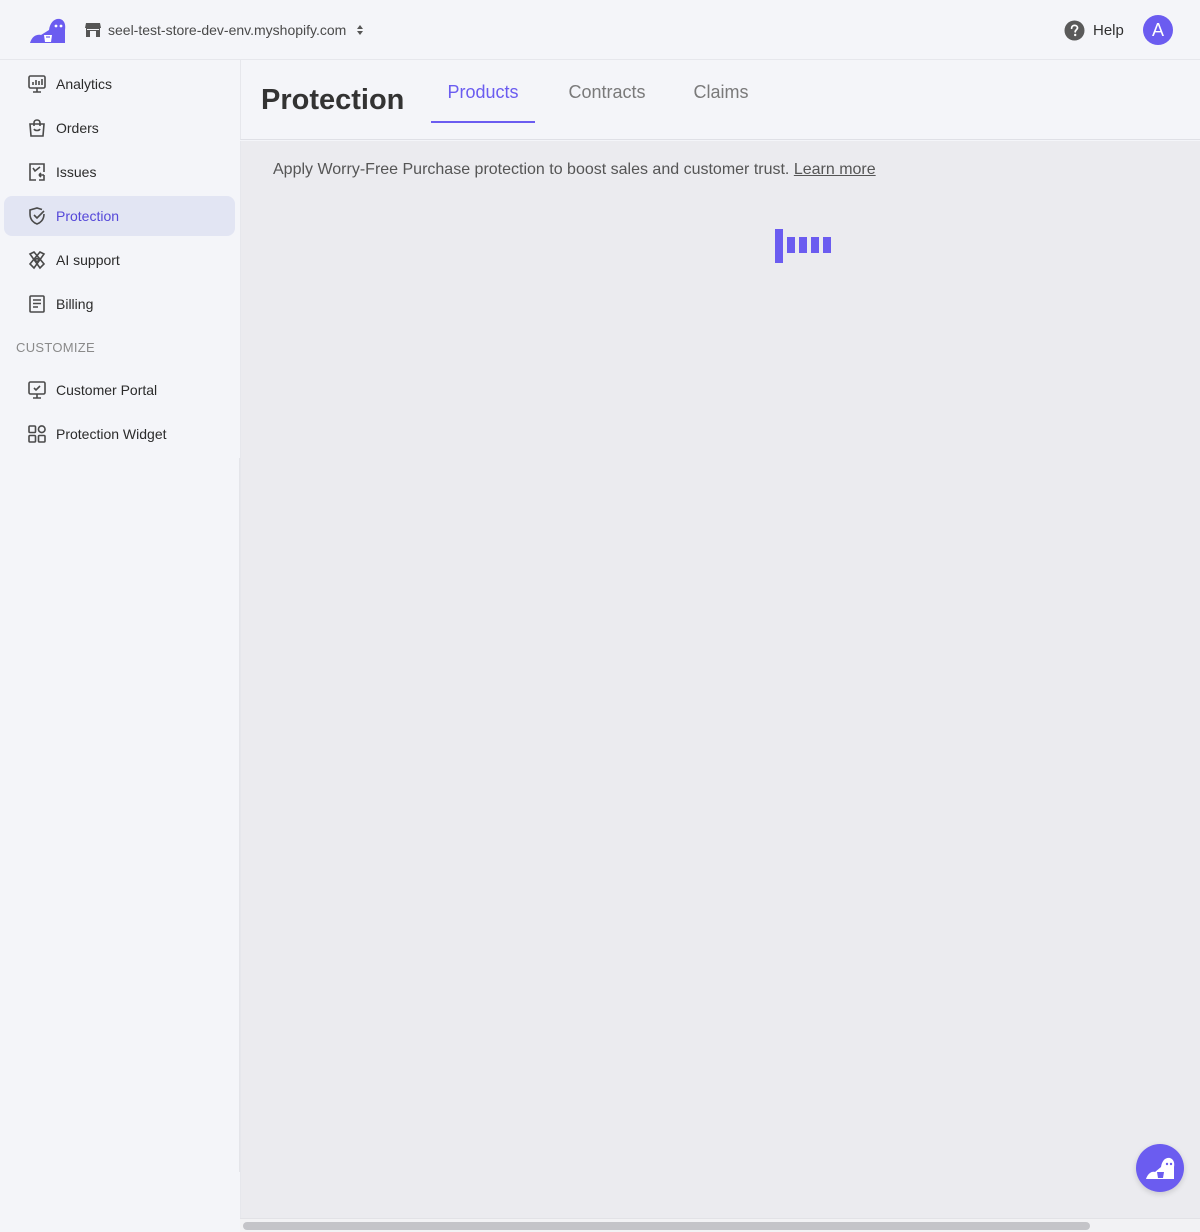 The height and width of the screenshot is (1232, 1200). I want to click on chevron-up-down-icon, so click(360, 30).